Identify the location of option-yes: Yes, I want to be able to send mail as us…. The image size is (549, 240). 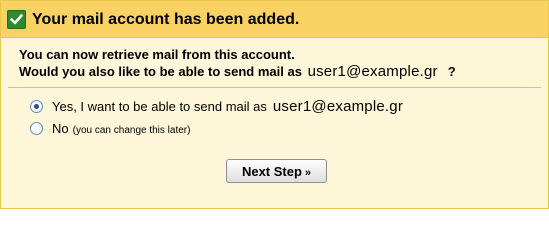
(216, 106).